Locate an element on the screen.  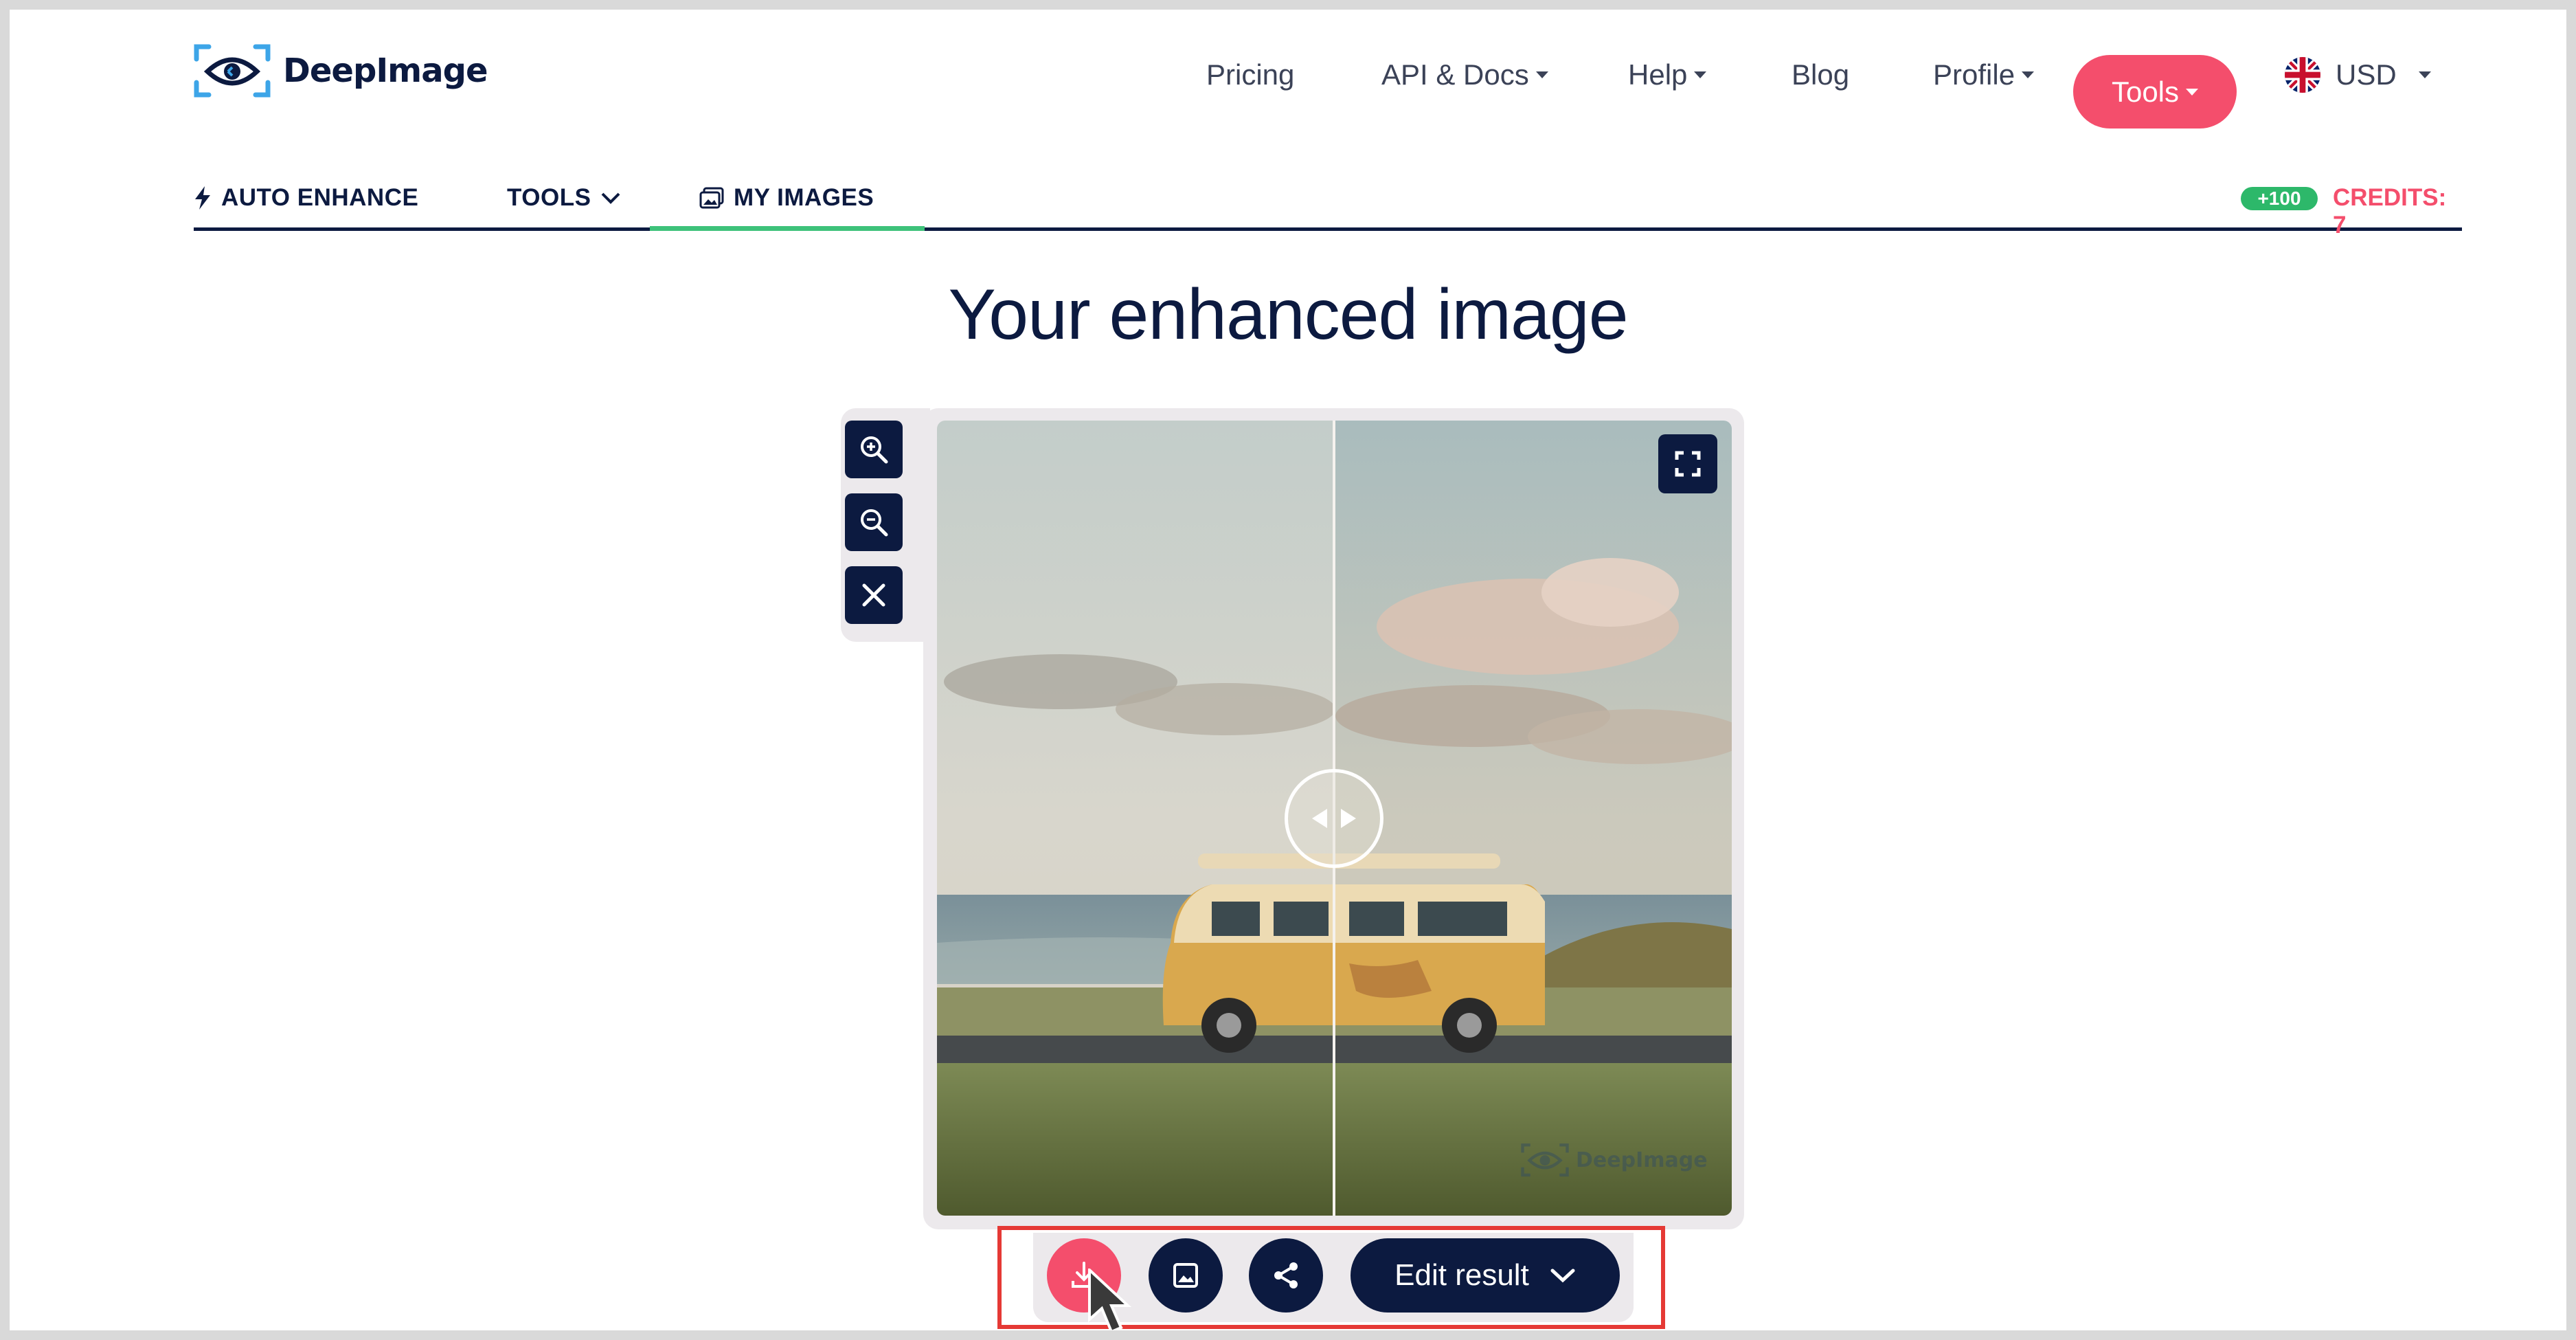
close-viewer-button is located at coordinates (874, 595).